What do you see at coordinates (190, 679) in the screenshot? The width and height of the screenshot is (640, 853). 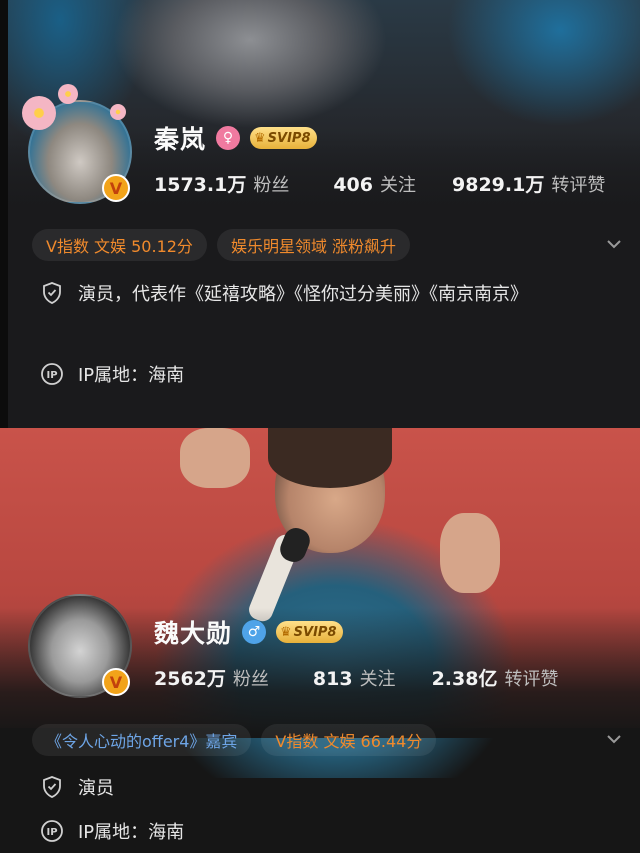 I see `fans-count: 2562万` at bounding box center [190, 679].